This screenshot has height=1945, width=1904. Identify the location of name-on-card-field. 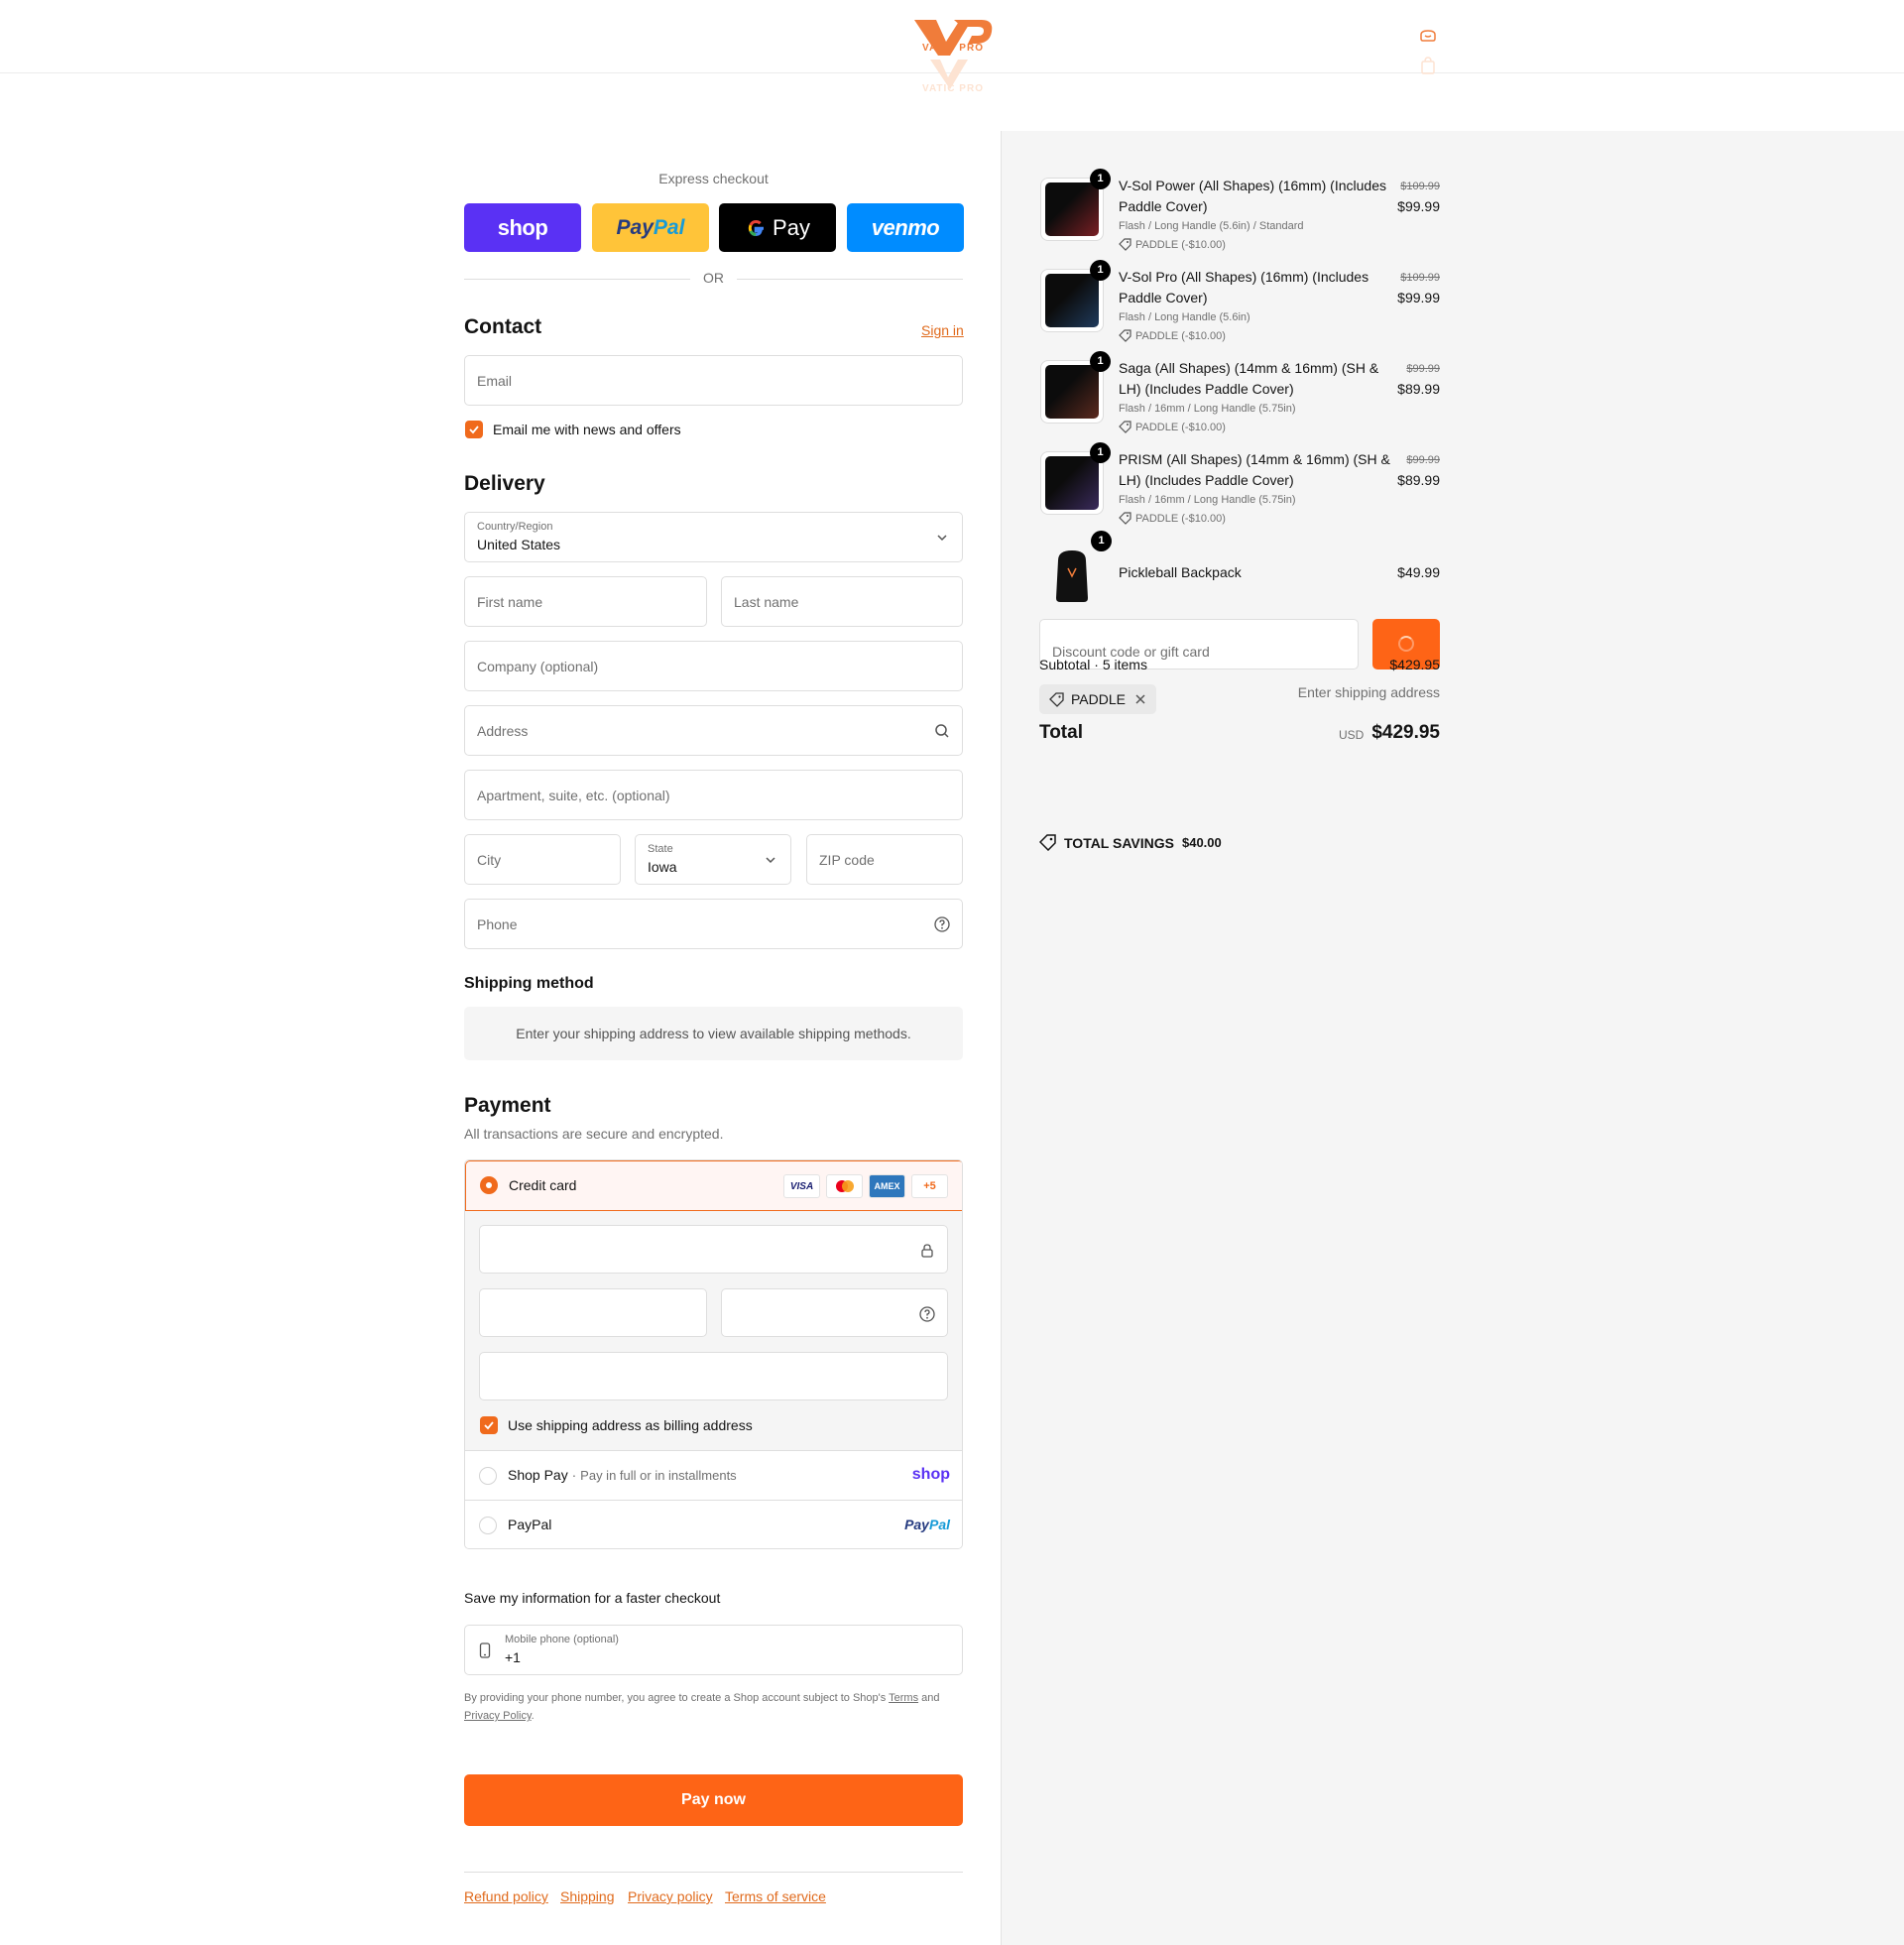
(713, 1376).